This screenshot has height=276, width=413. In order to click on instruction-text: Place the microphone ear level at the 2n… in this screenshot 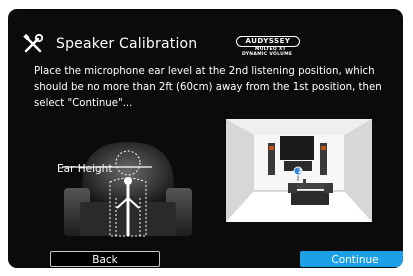, I will do `click(208, 87)`.